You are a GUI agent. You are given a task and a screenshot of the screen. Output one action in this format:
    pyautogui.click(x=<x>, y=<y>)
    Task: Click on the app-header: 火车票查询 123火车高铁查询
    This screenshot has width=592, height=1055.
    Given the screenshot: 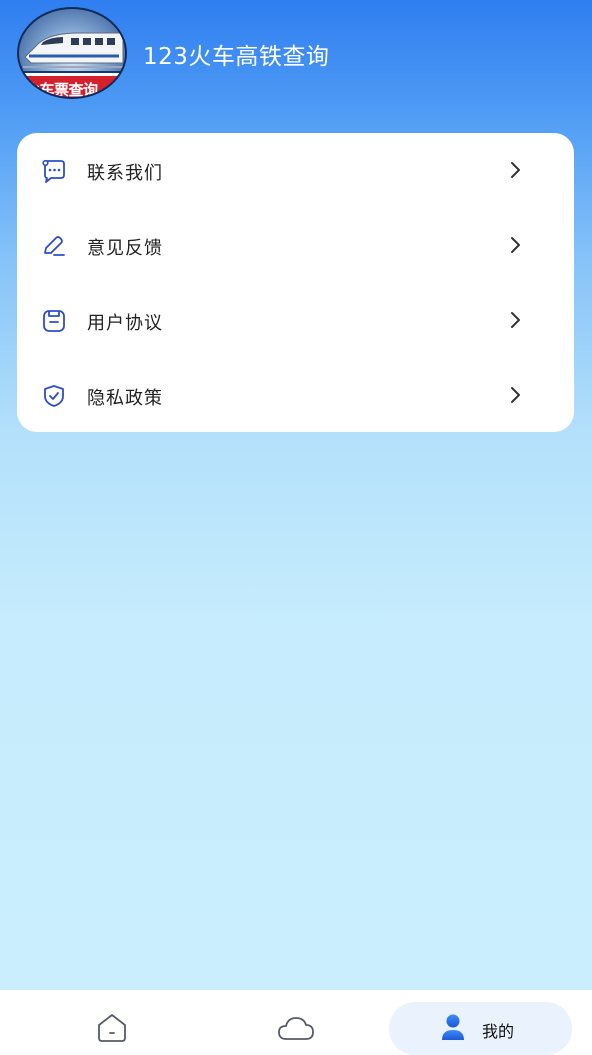 What is the action you would take?
    pyautogui.click(x=296, y=55)
    